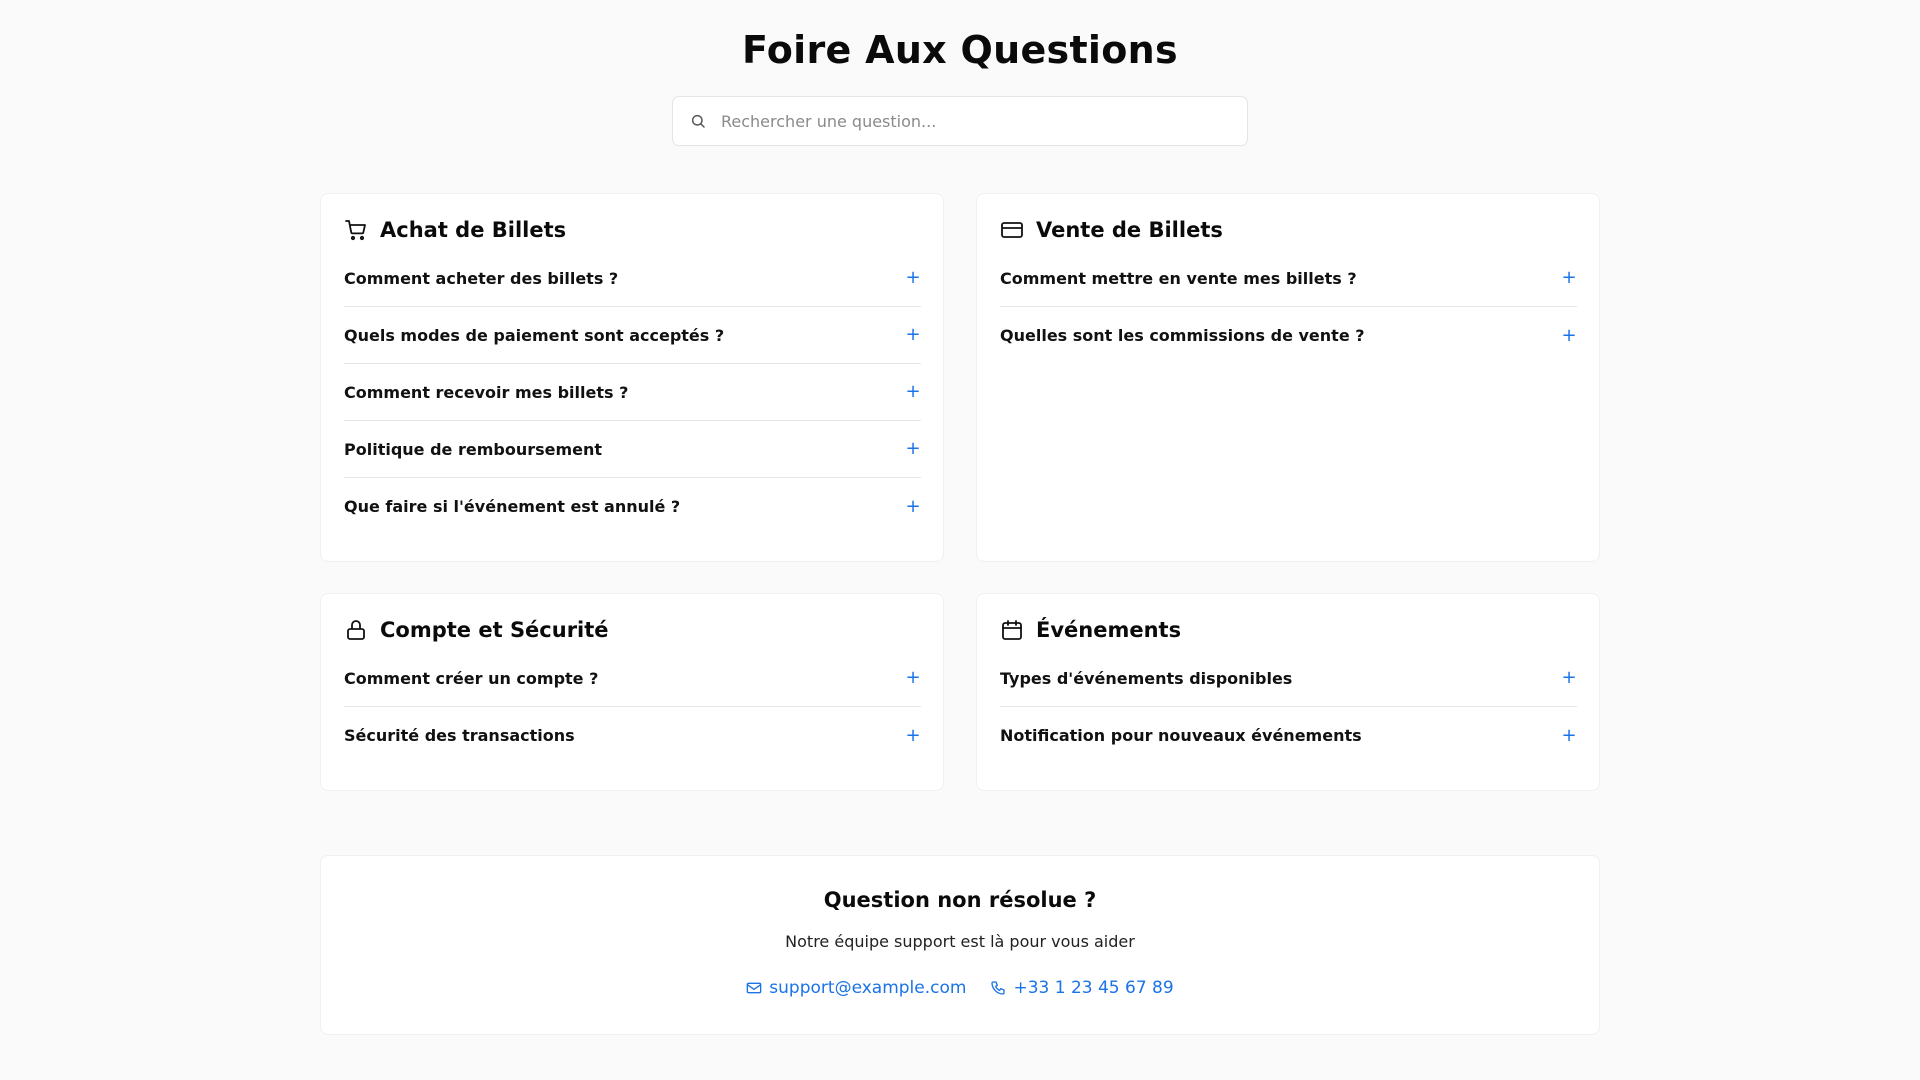 This screenshot has height=1080, width=1920. Describe the element at coordinates (998, 988) in the screenshot. I see `phone-icon` at that location.